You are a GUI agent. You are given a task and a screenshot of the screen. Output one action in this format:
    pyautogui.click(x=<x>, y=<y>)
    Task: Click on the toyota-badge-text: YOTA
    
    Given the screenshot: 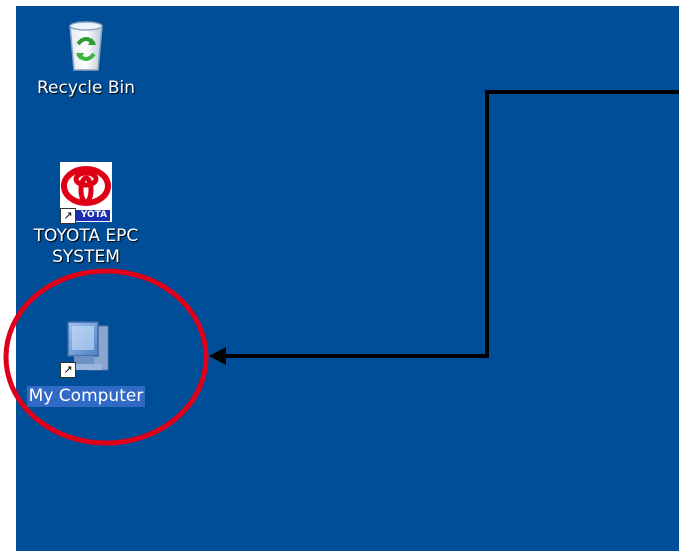 What is the action you would take?
    pyautogui.click(x=94, y=215)
    